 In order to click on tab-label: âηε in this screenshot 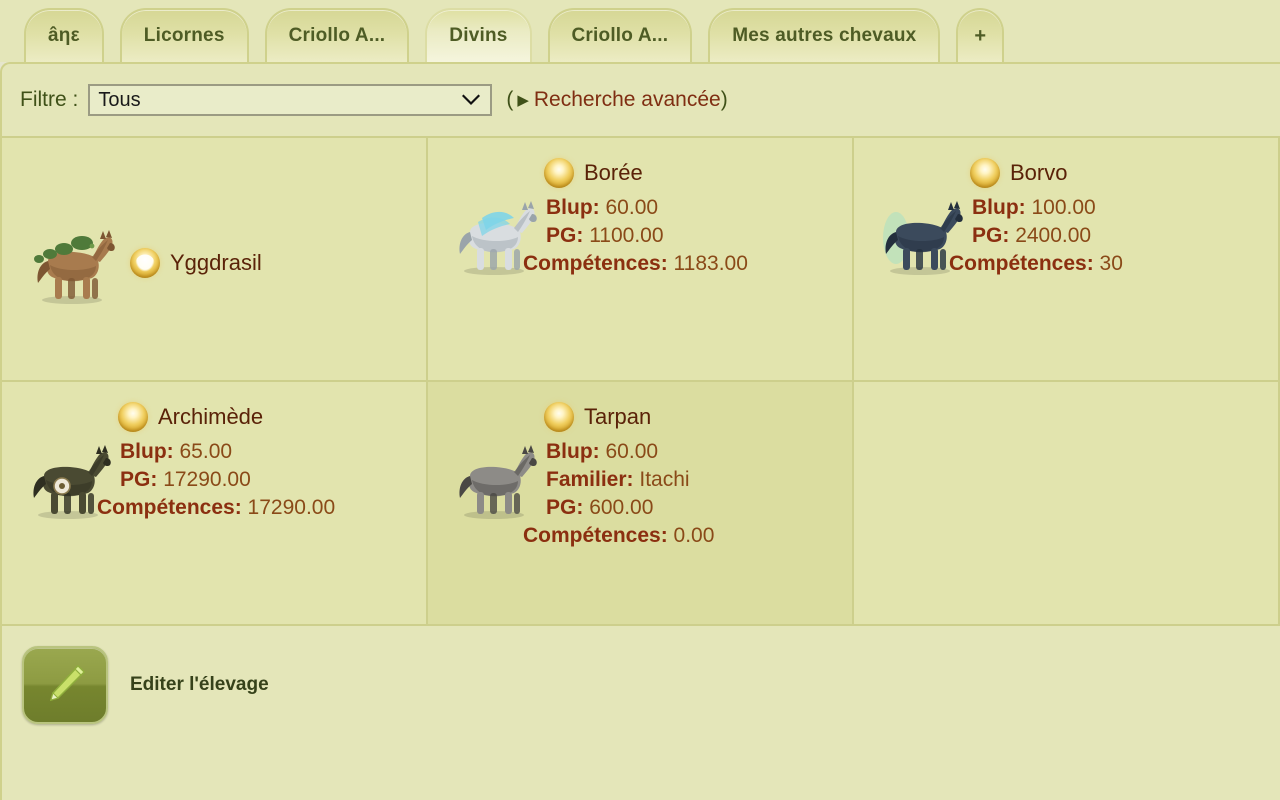, I will do `click(64, 35)`.